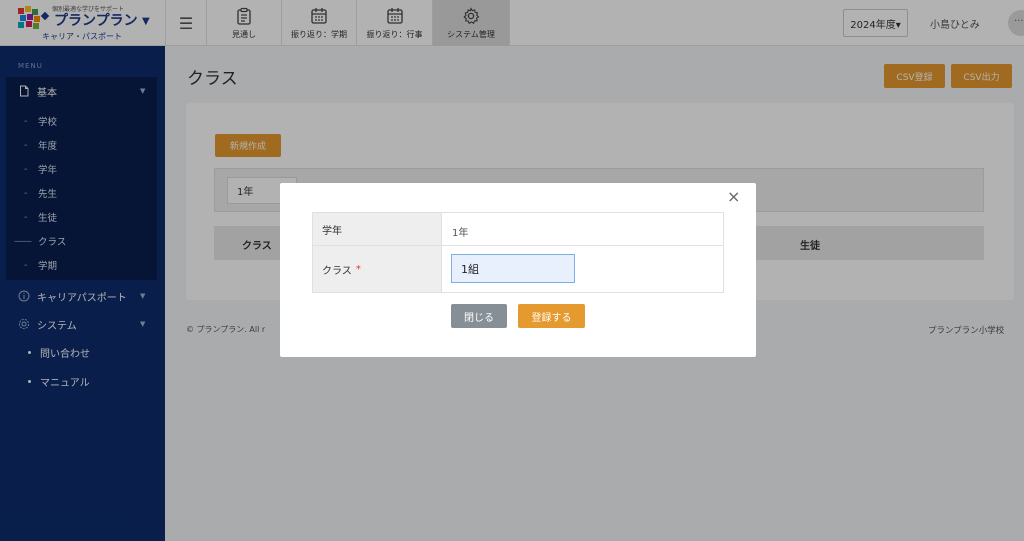 The image size is (1024, 541). I want to click on close-button: 閉じる, so click(479, 316).